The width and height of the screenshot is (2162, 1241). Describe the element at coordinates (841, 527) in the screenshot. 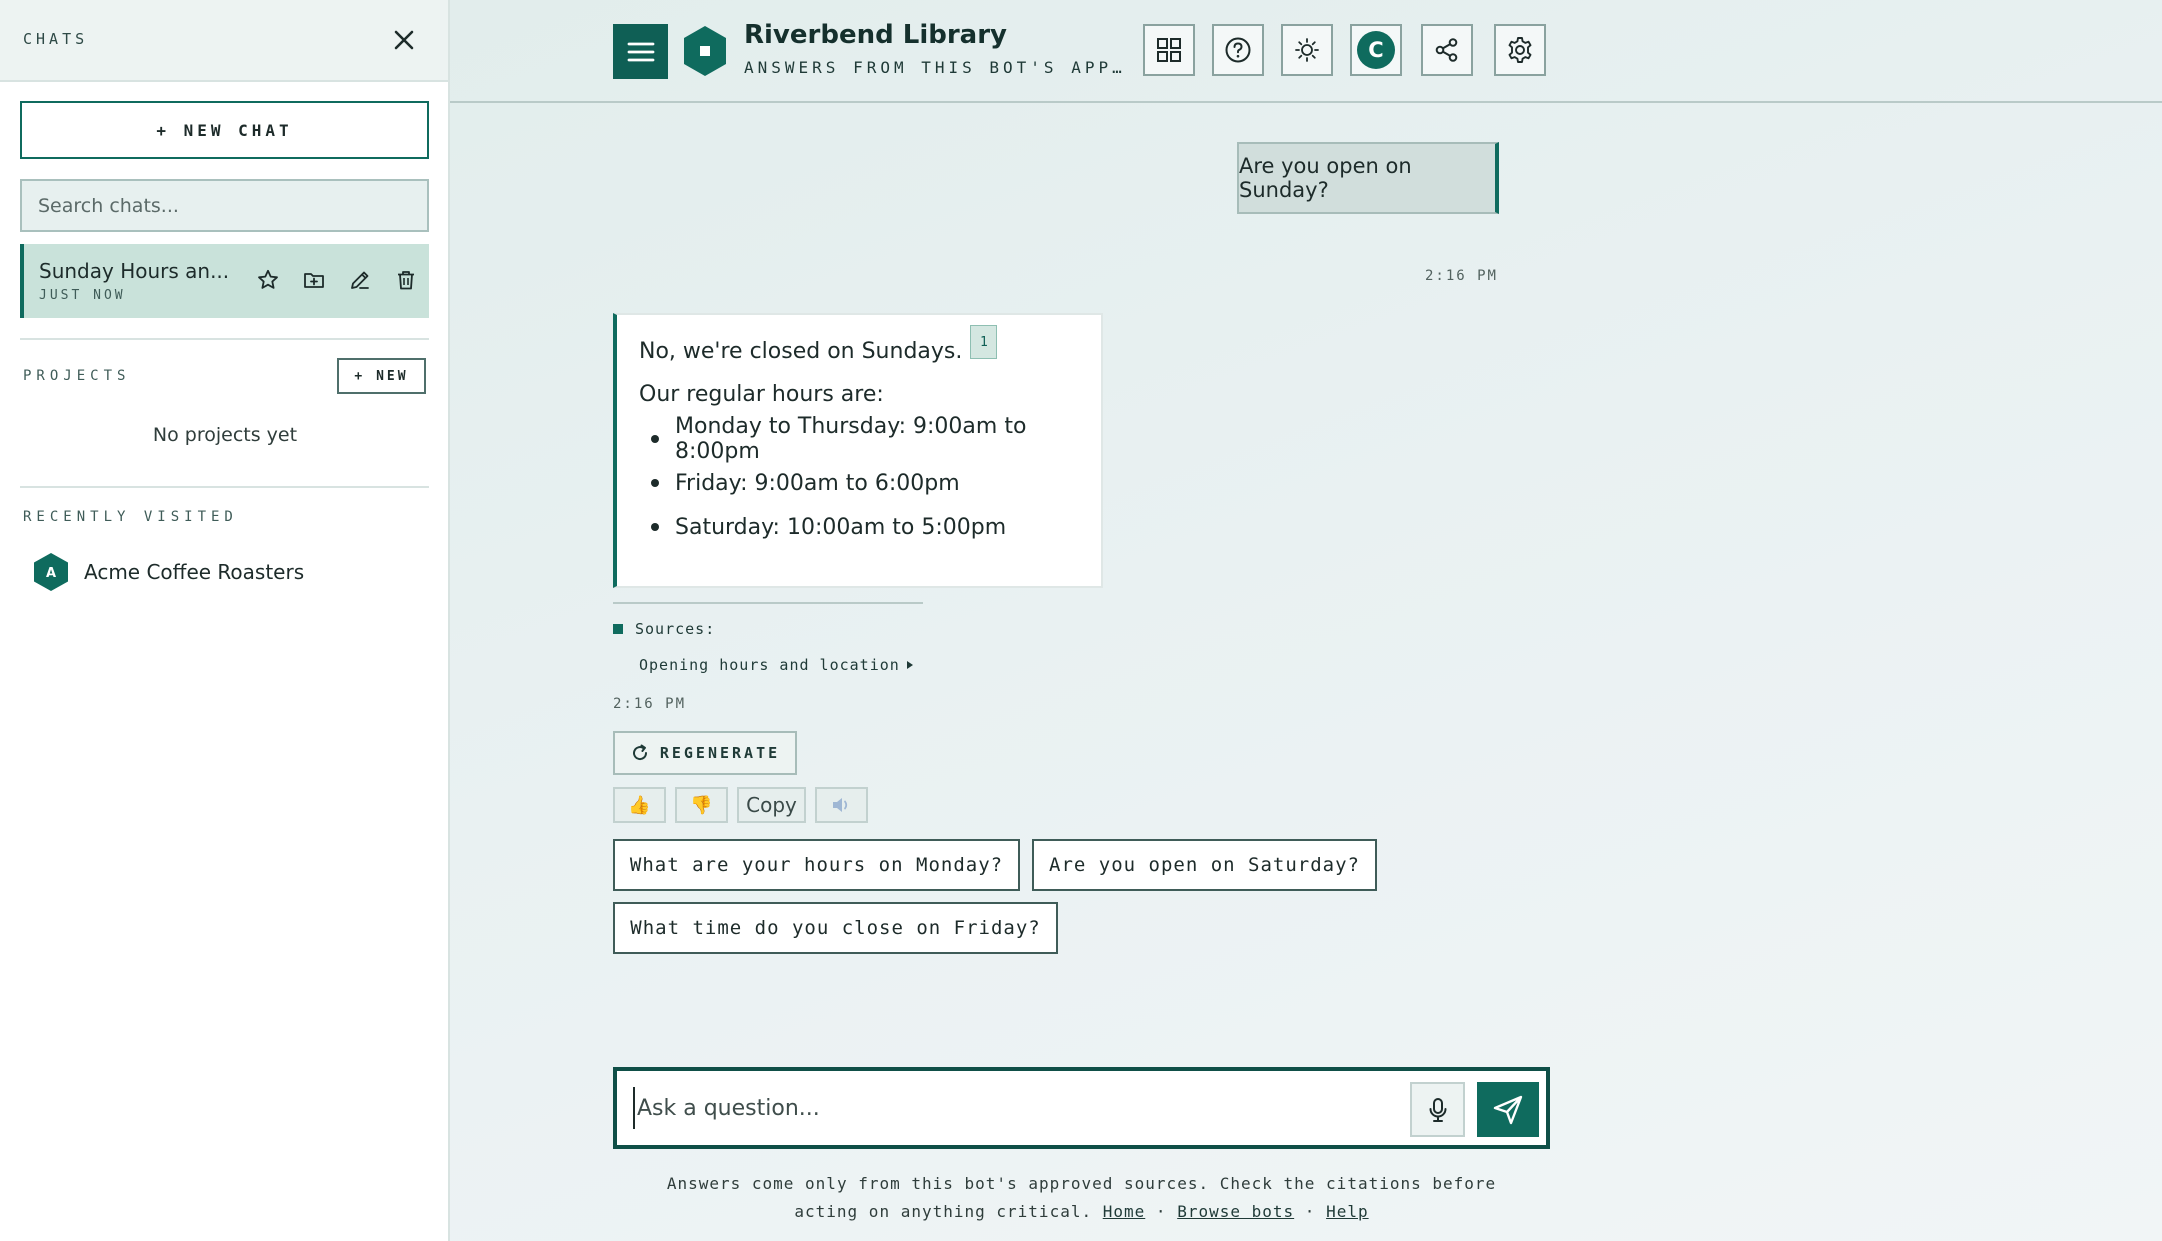

I see `list-item-text: Saturday: 10:00am to 5:00pm` at that location.